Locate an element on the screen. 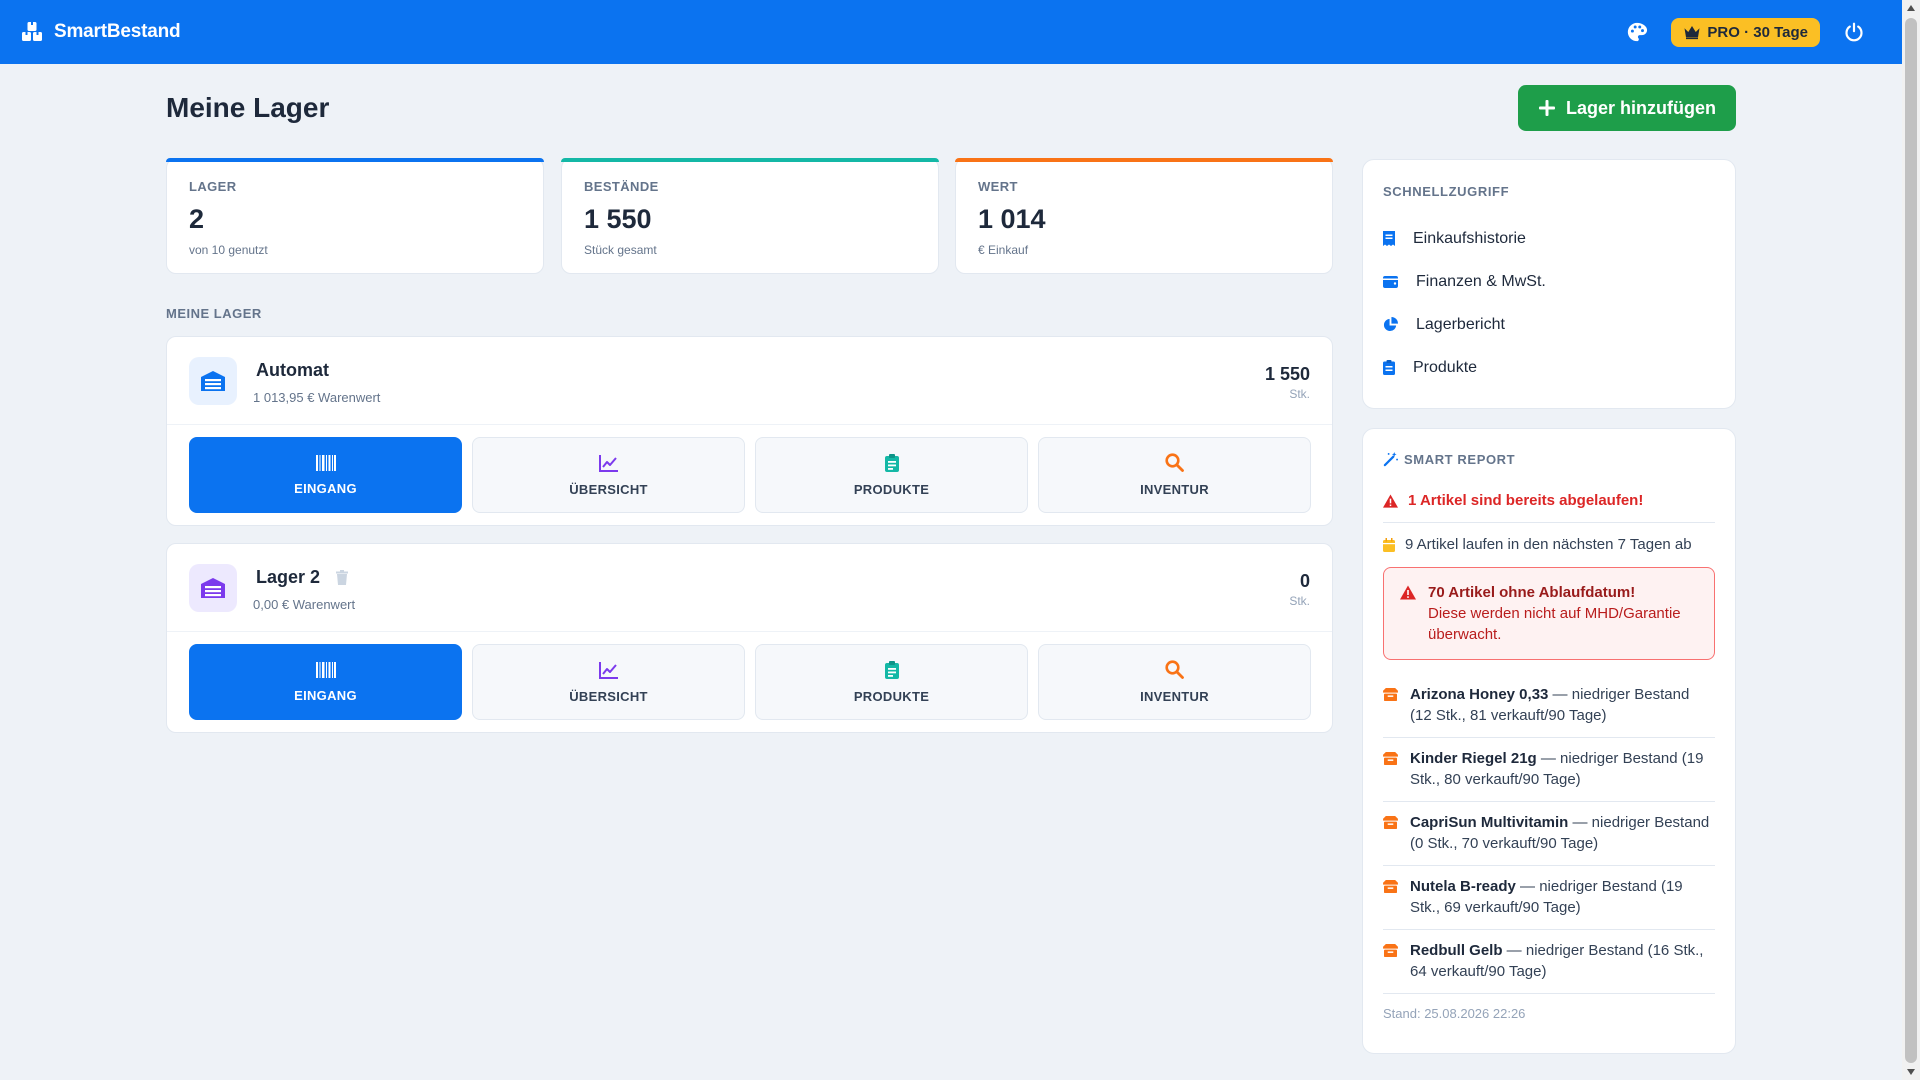  stat-card-lager: LAGER 2 von 10 genutzt is located at coordinates (355, 216).